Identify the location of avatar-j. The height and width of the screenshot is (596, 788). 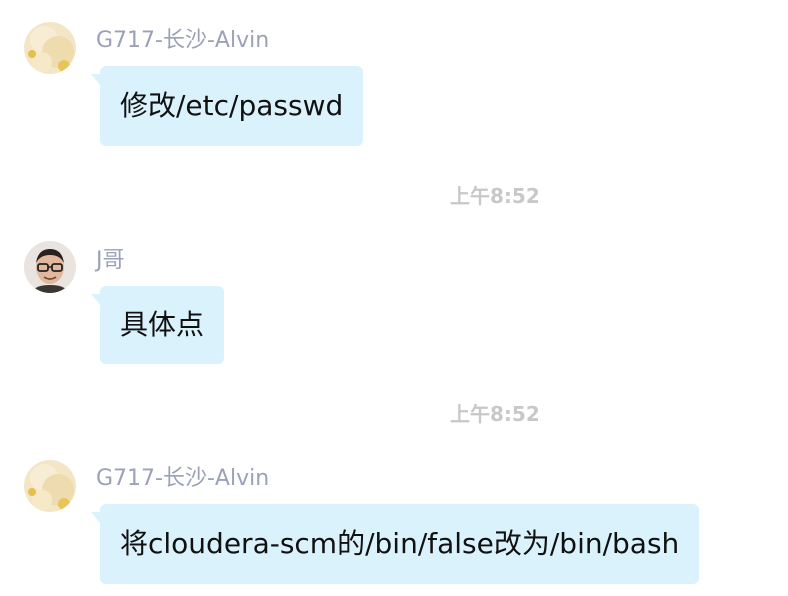
(50, 267).